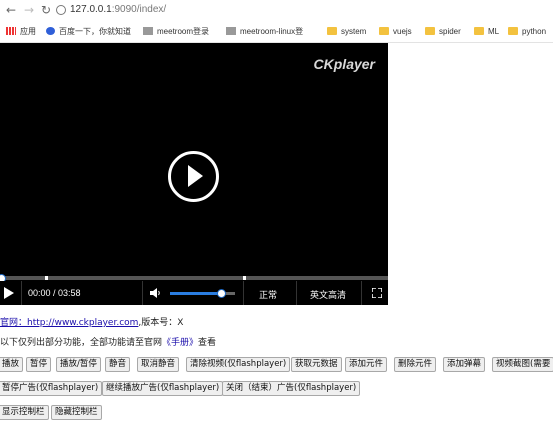 The height and width of the screenshot is (421, 553). What do you see at coordinates (366, 364) in the screenshot?
I see `add-element-button: 添加元件` at bounding box center [366, 364].